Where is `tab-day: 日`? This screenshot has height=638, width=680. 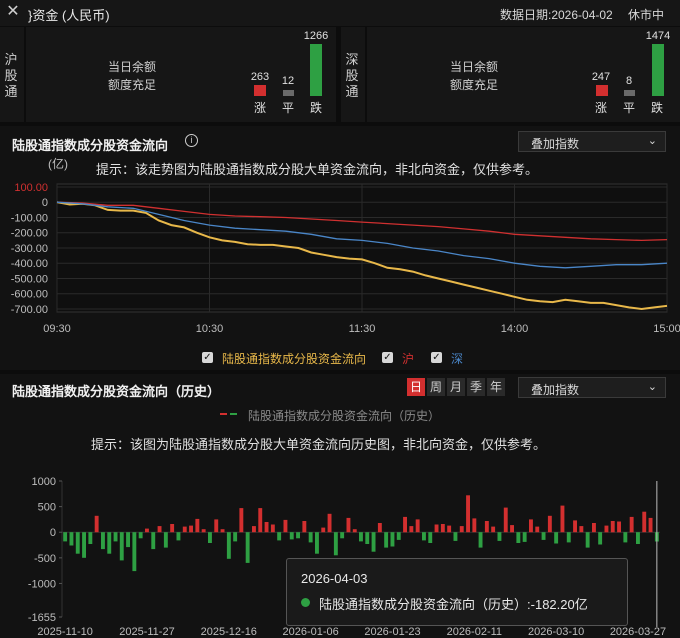
tab-day: 日 is located at coordinates (416, 387).